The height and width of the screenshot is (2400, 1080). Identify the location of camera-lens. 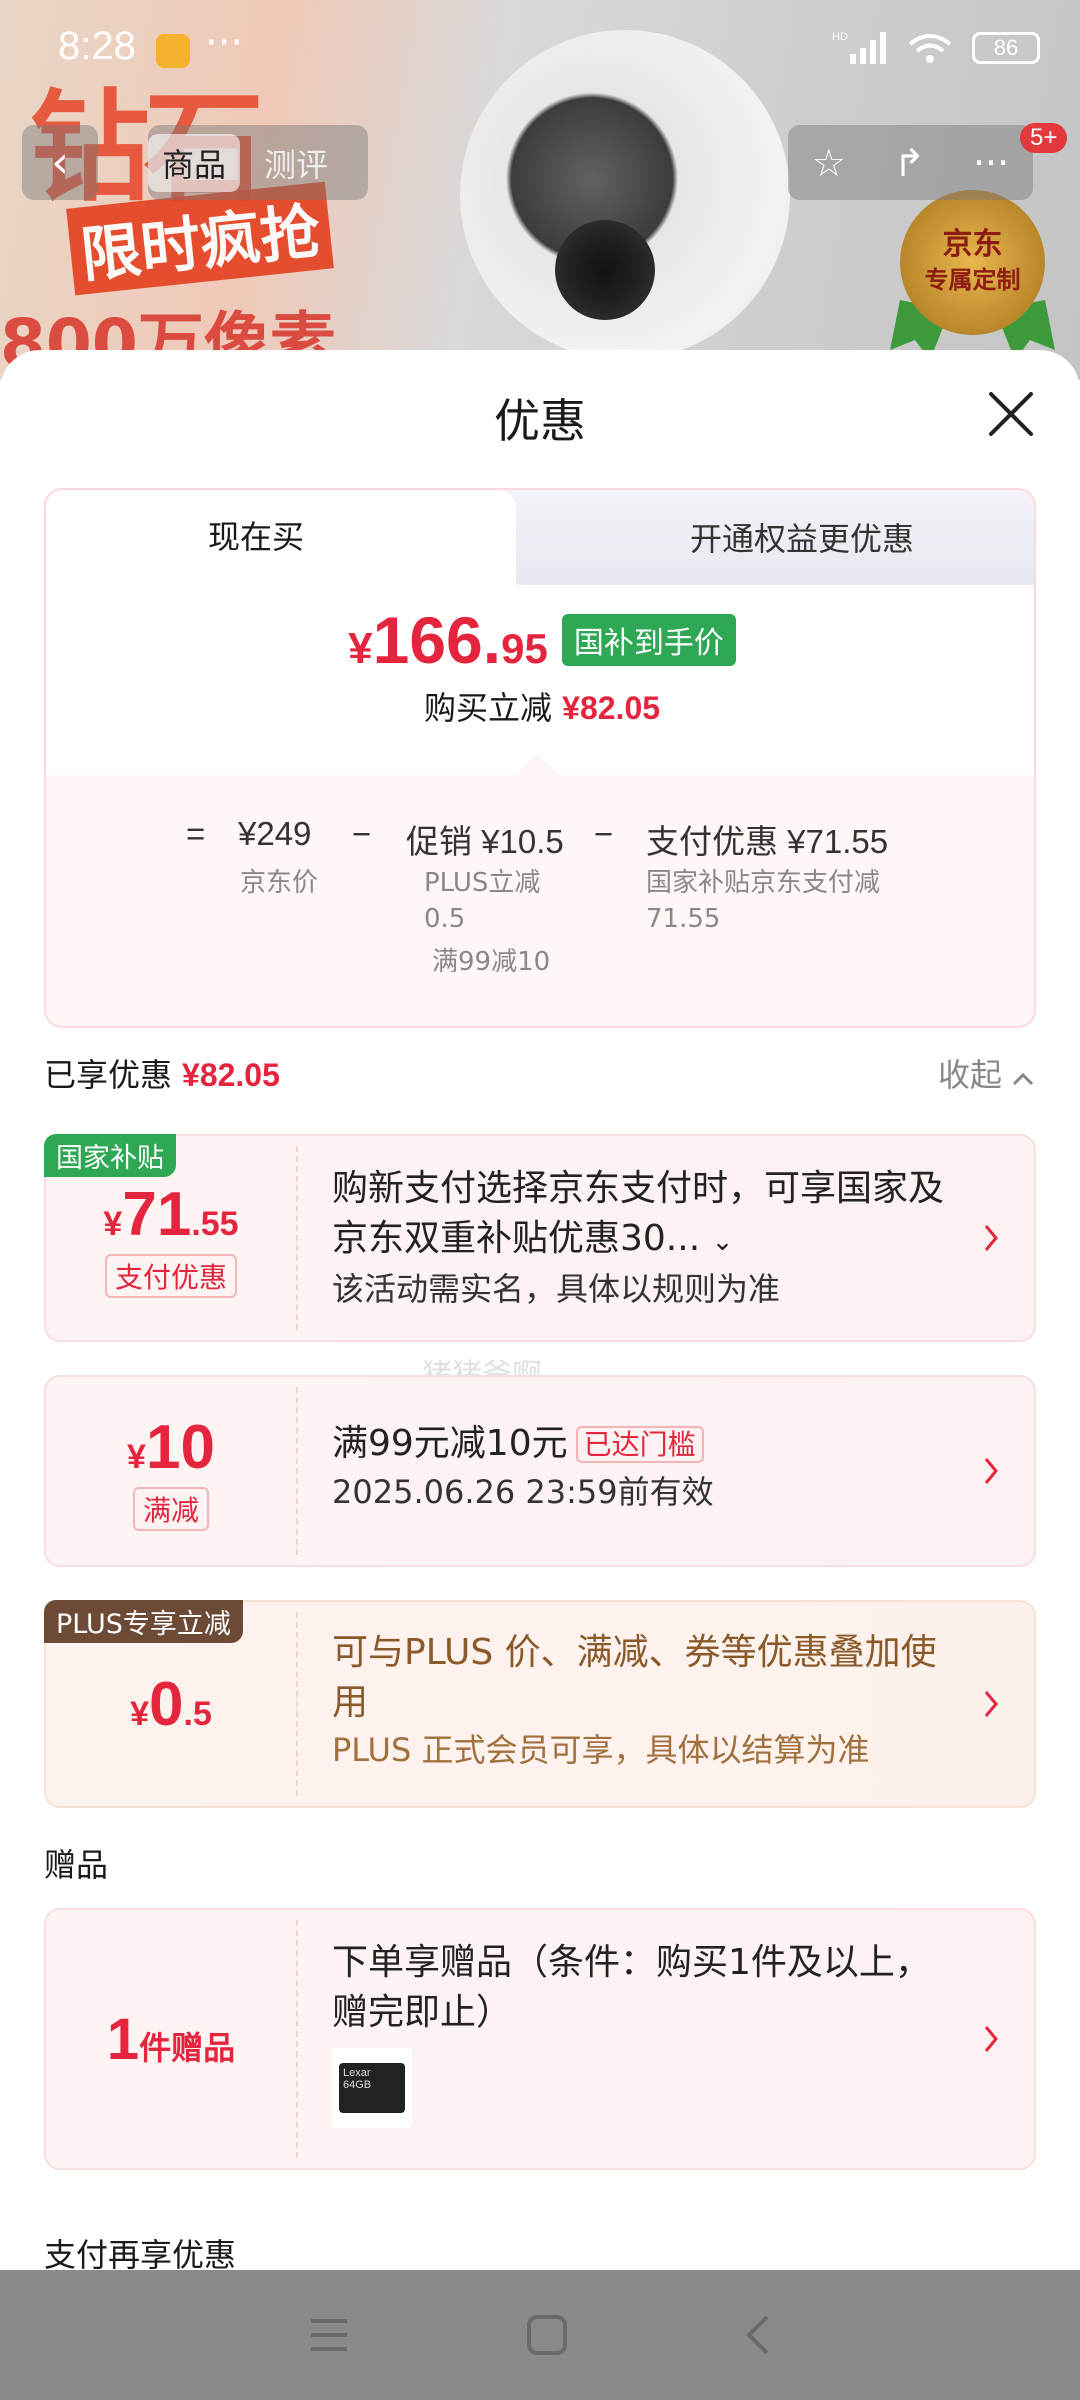
(605, 270).